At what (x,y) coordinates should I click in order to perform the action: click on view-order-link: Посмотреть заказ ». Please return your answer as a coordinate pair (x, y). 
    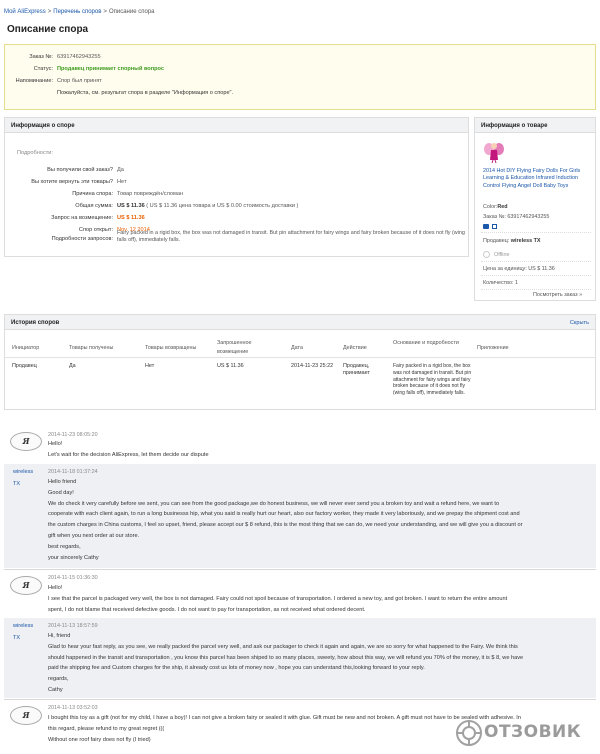
    Looking at the image, I should click on (557, 295).